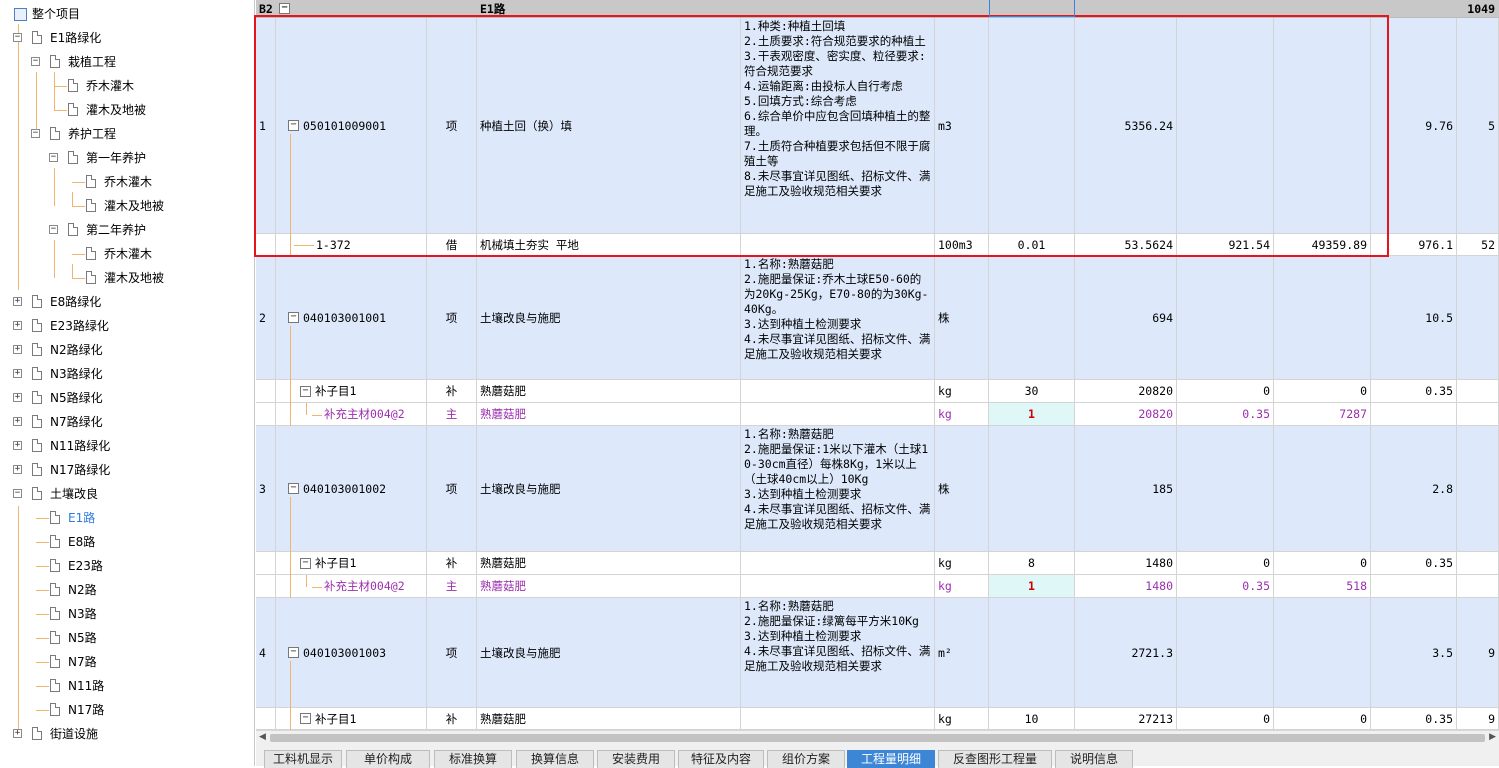  Describe the element at coordinates (1032, 244) in the screenshot. I see `factor-cell: 0.01` at that location.